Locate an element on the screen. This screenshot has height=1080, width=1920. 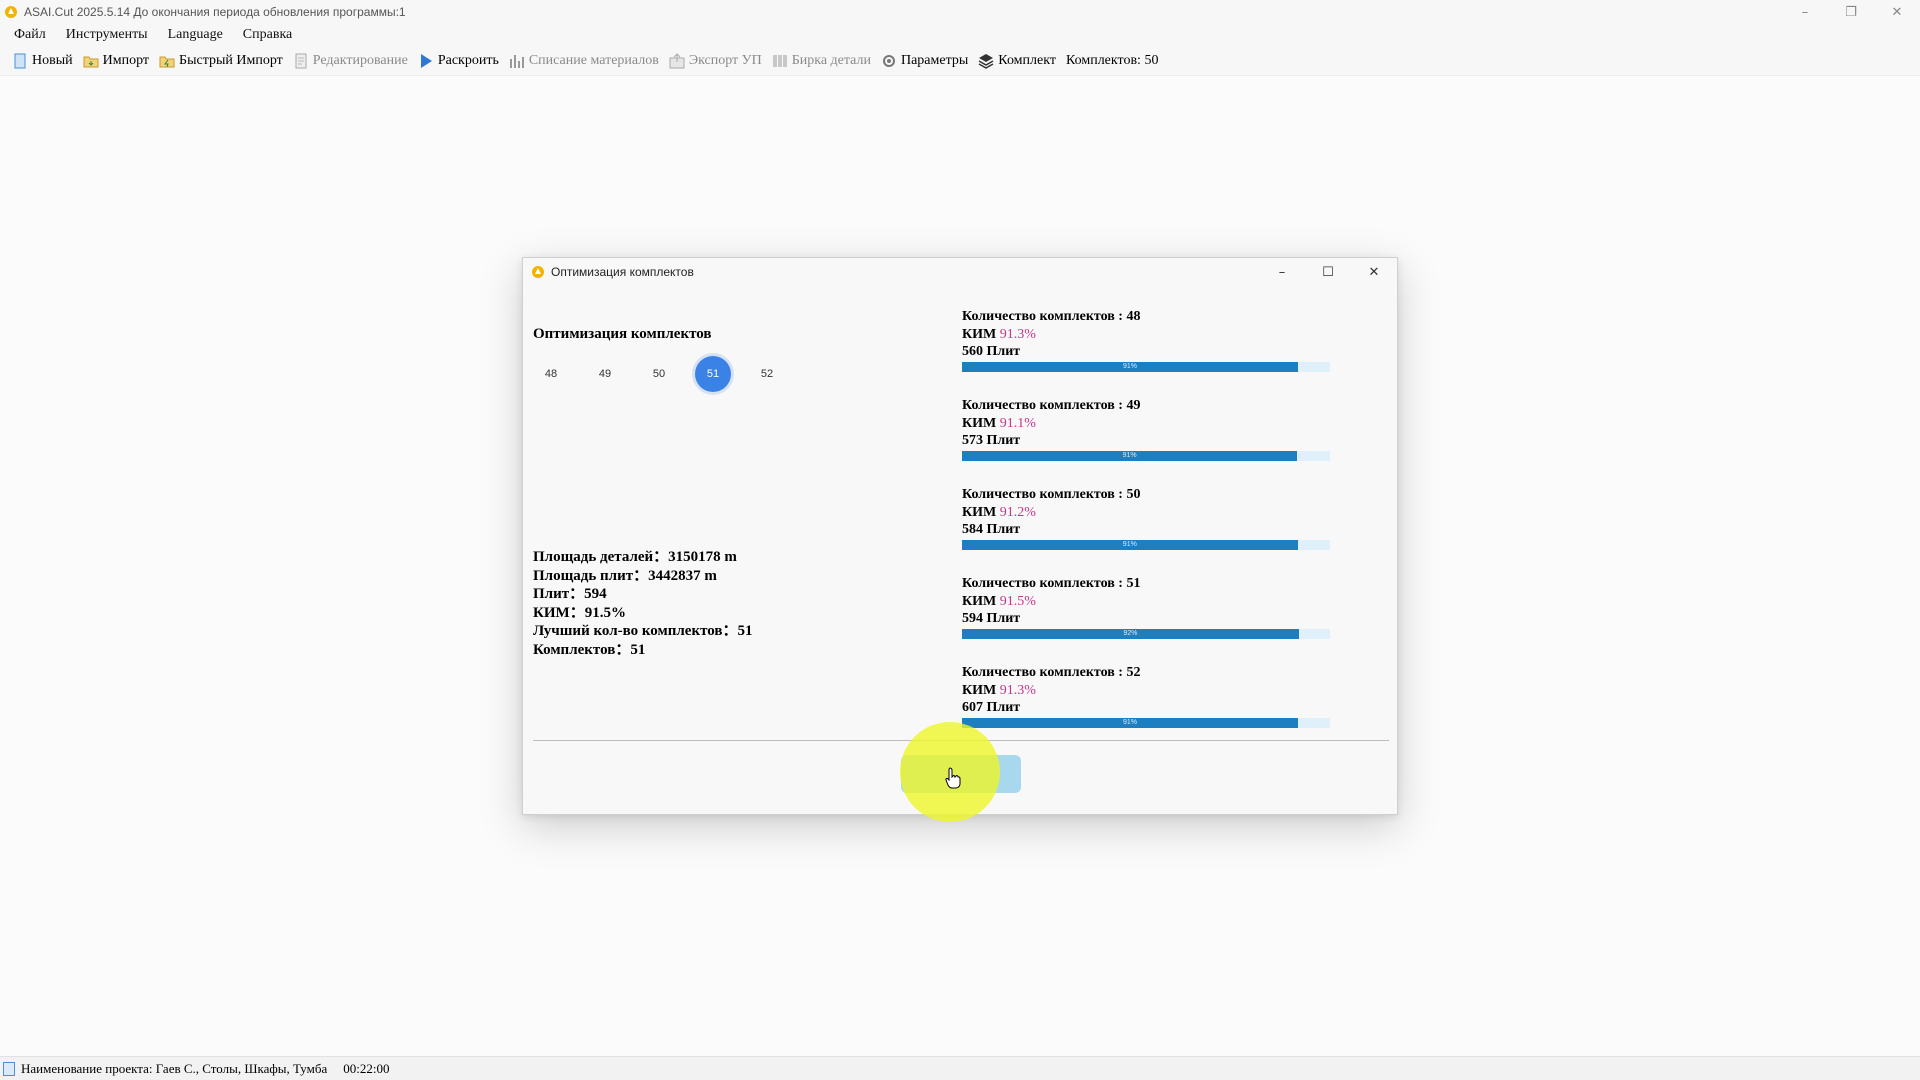
kit-count-pager: 48 49 50 51 52 is located at coordinates (668, 374).